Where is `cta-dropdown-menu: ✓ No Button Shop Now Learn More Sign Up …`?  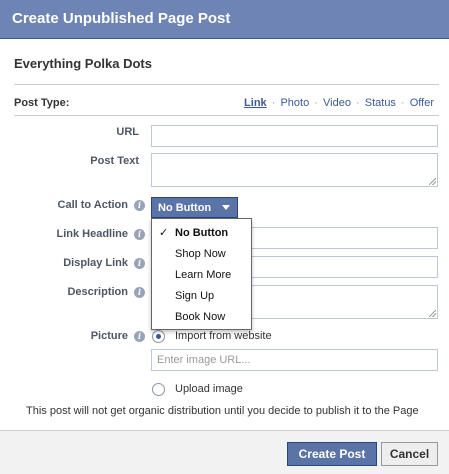
cta-dropdown-menu: ✓ No Button Shop Now Learn More Sign Up … is located at coordinates (201, 274).